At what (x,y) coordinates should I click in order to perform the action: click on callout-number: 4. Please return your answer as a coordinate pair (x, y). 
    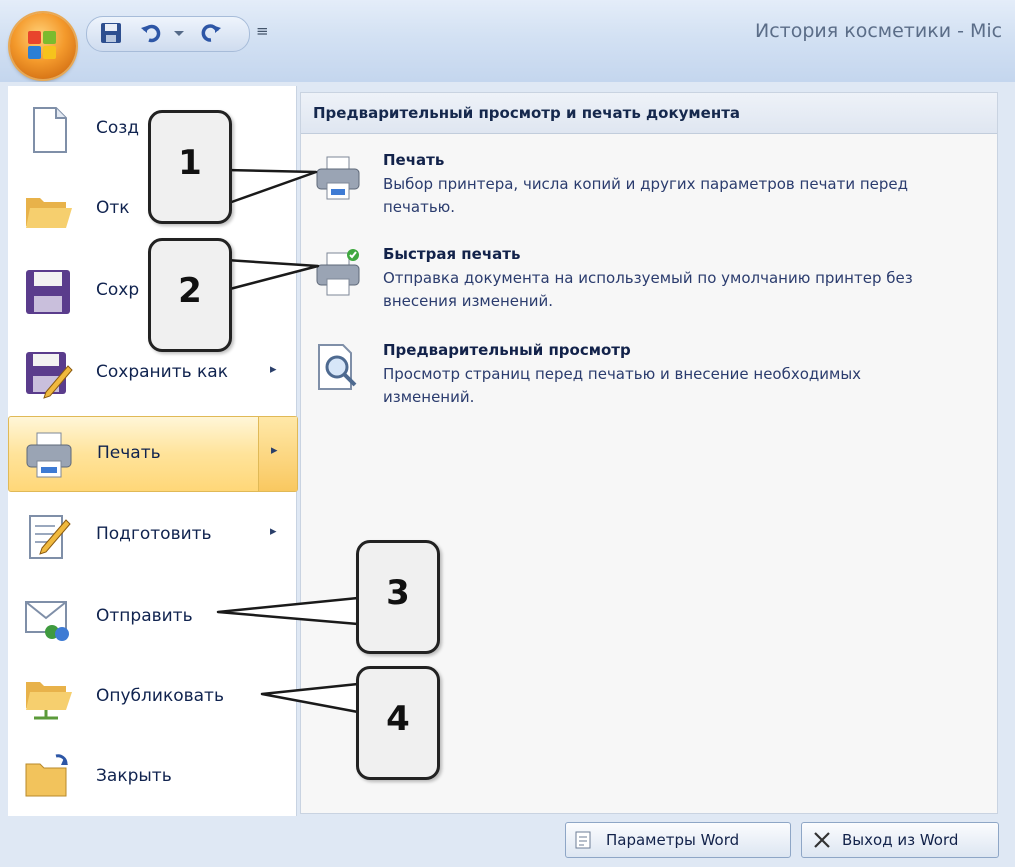
    Looking at the image, I should click on (398, 719).